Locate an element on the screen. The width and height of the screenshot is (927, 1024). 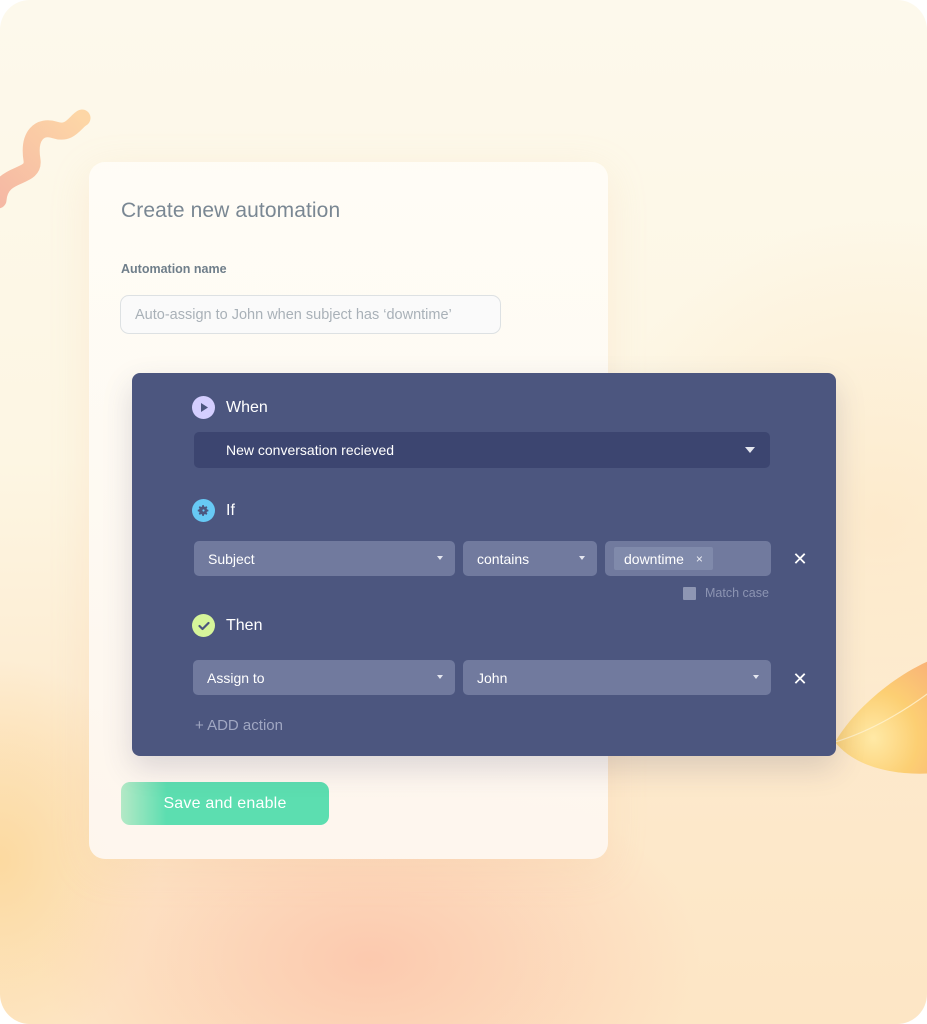
condition-value-input: downtime × is located at coordinates (688, 558).